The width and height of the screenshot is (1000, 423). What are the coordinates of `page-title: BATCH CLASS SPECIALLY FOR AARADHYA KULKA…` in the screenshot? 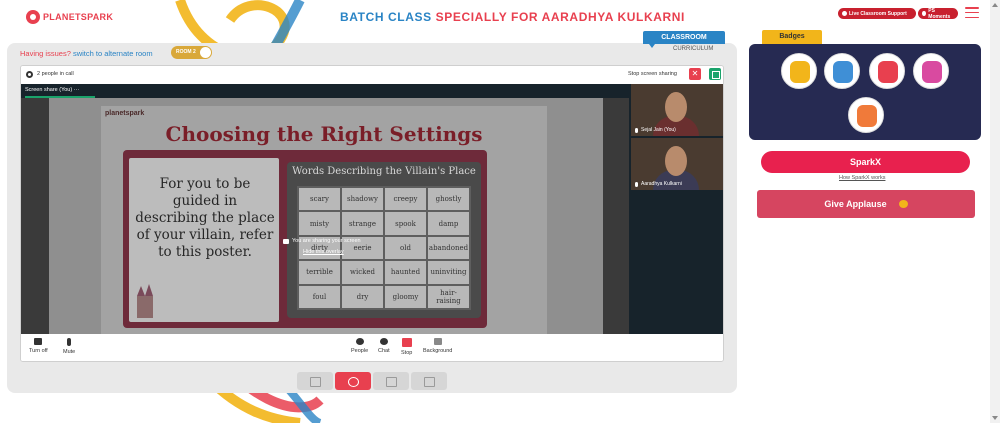 It's located at (512, 17).